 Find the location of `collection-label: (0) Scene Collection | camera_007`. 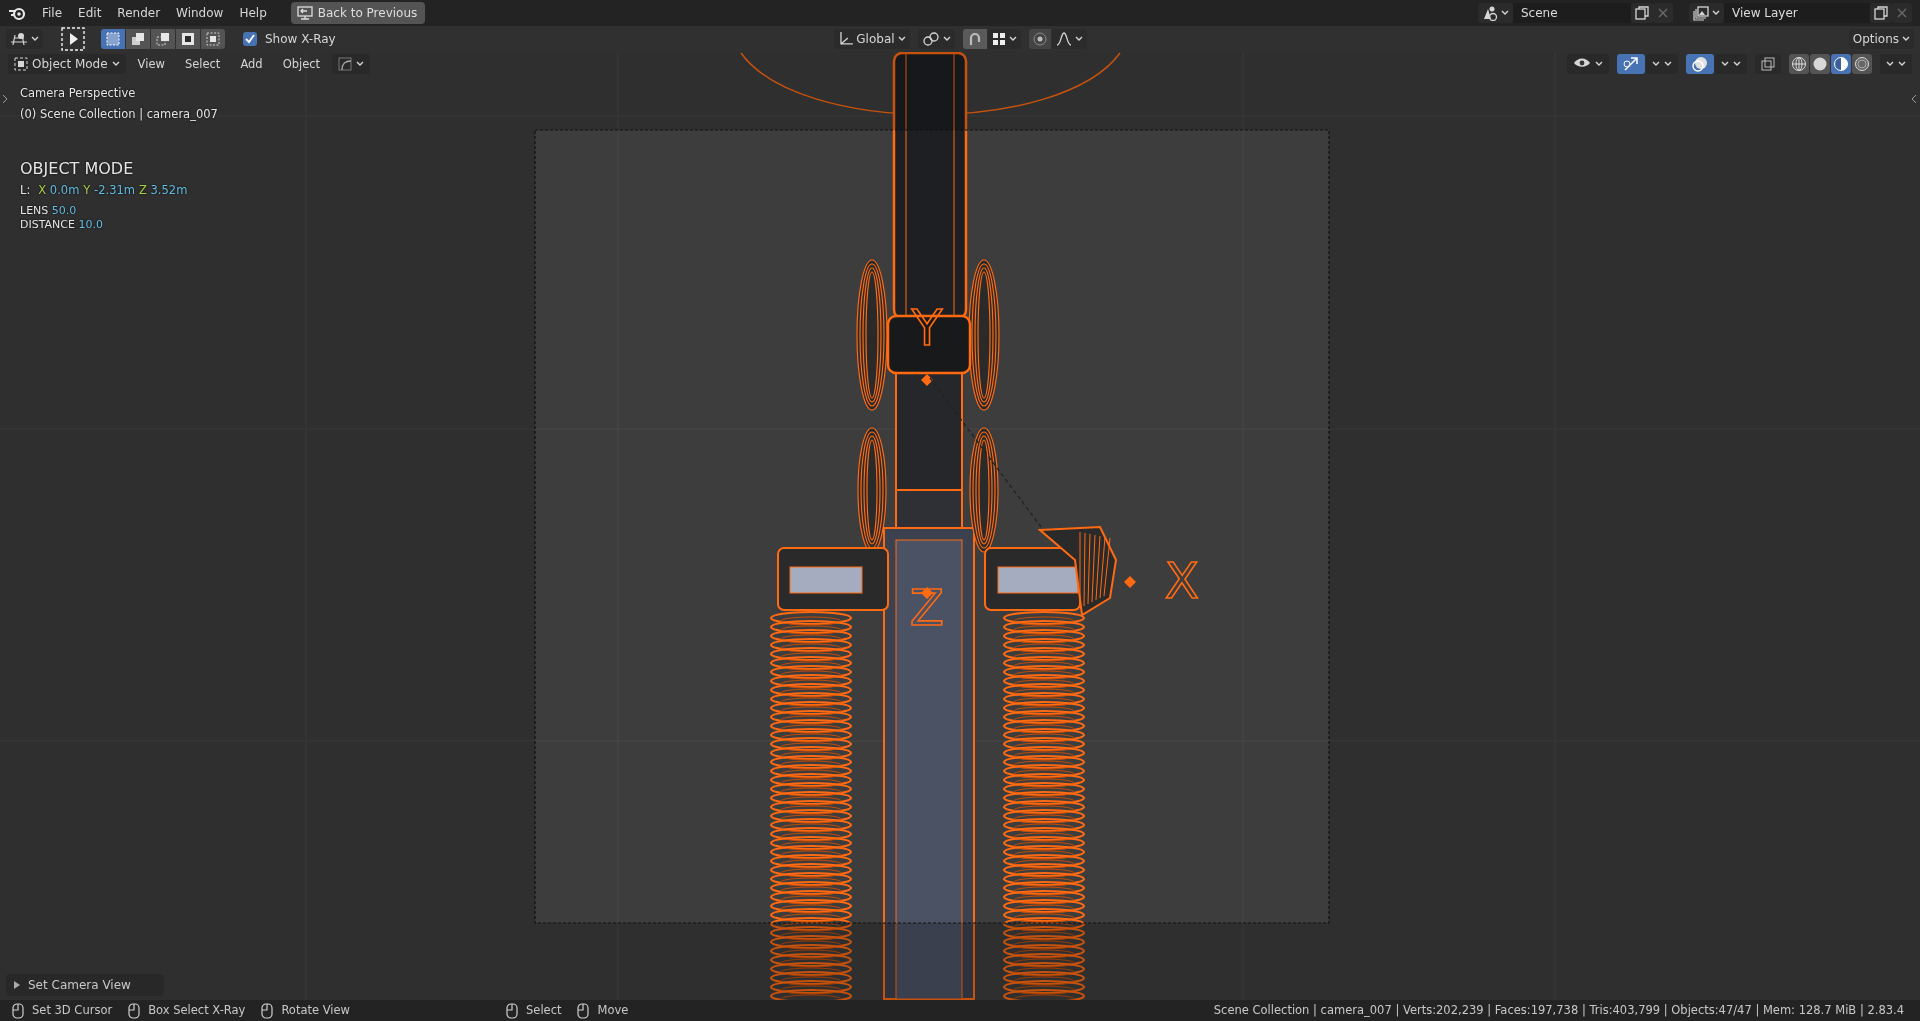

collection-label: (0) Scene Collection | camera_007 is located at coordinates (119, 115).